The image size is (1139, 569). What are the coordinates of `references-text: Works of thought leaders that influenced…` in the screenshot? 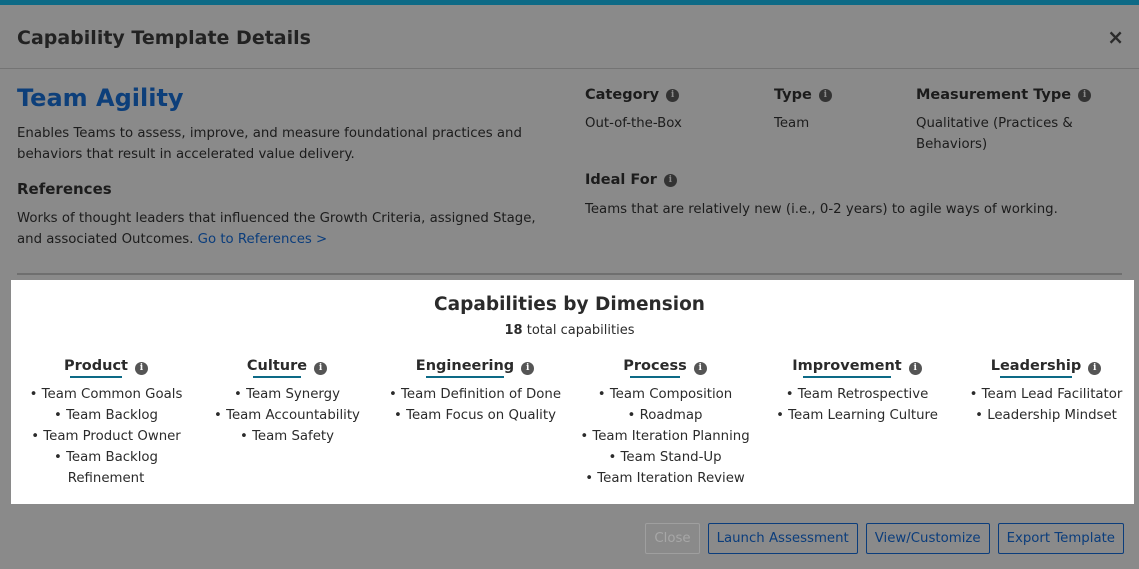 It's located at (287, 229).